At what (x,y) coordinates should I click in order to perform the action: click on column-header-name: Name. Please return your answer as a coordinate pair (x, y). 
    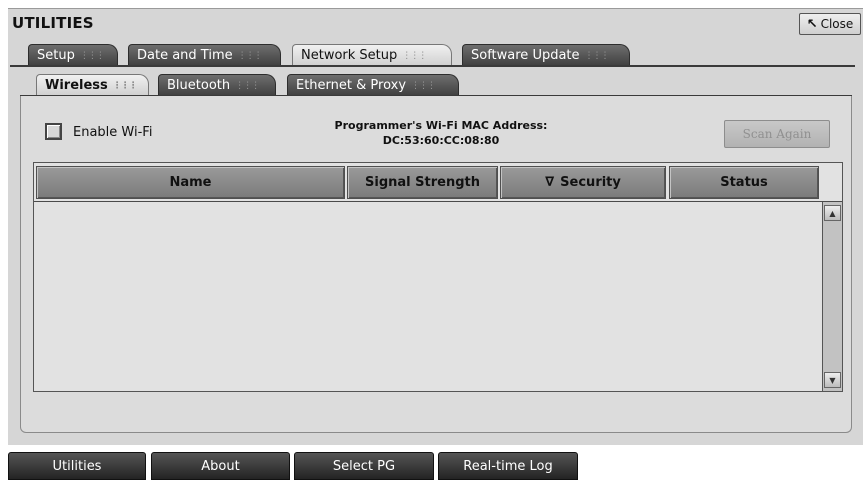
    Looking at the image, I should click on (190, 182).